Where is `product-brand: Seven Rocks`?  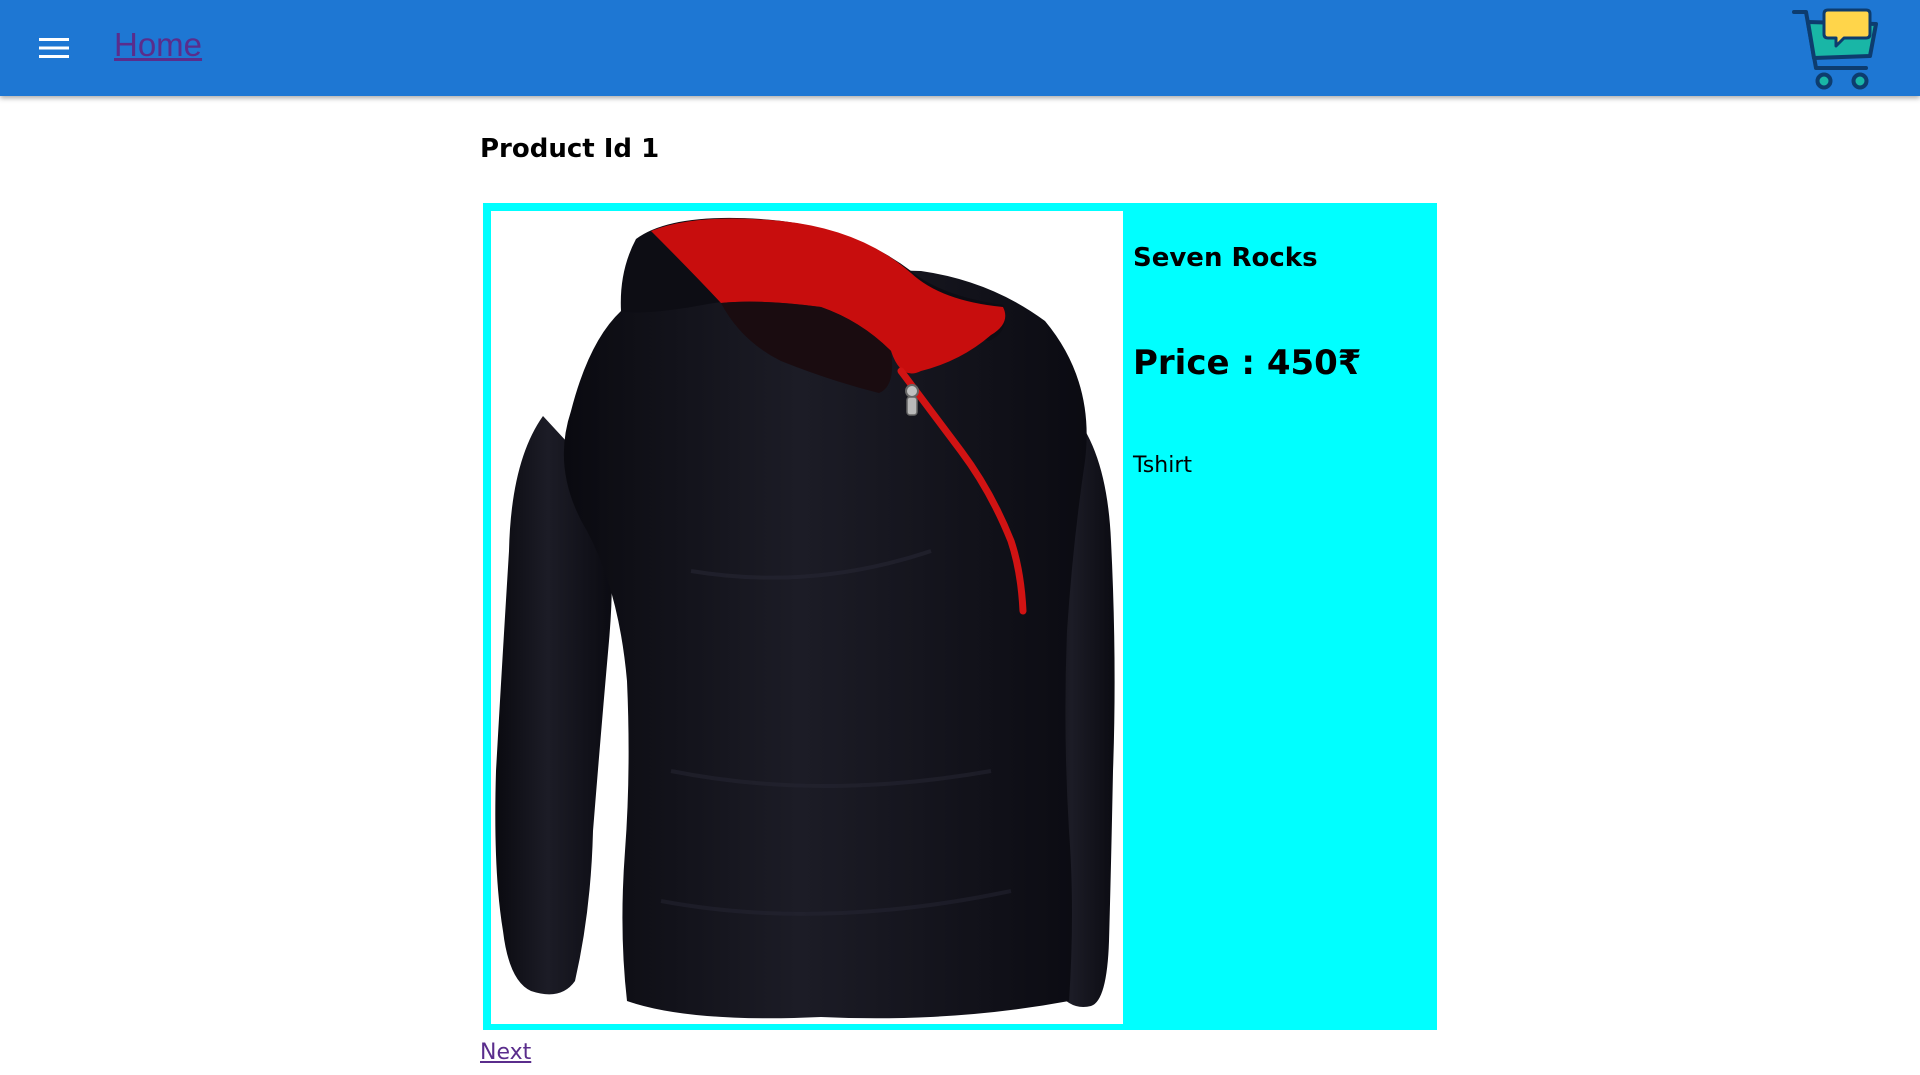
product-brand: Seven Rocks is located at coordinates (1225, 258).